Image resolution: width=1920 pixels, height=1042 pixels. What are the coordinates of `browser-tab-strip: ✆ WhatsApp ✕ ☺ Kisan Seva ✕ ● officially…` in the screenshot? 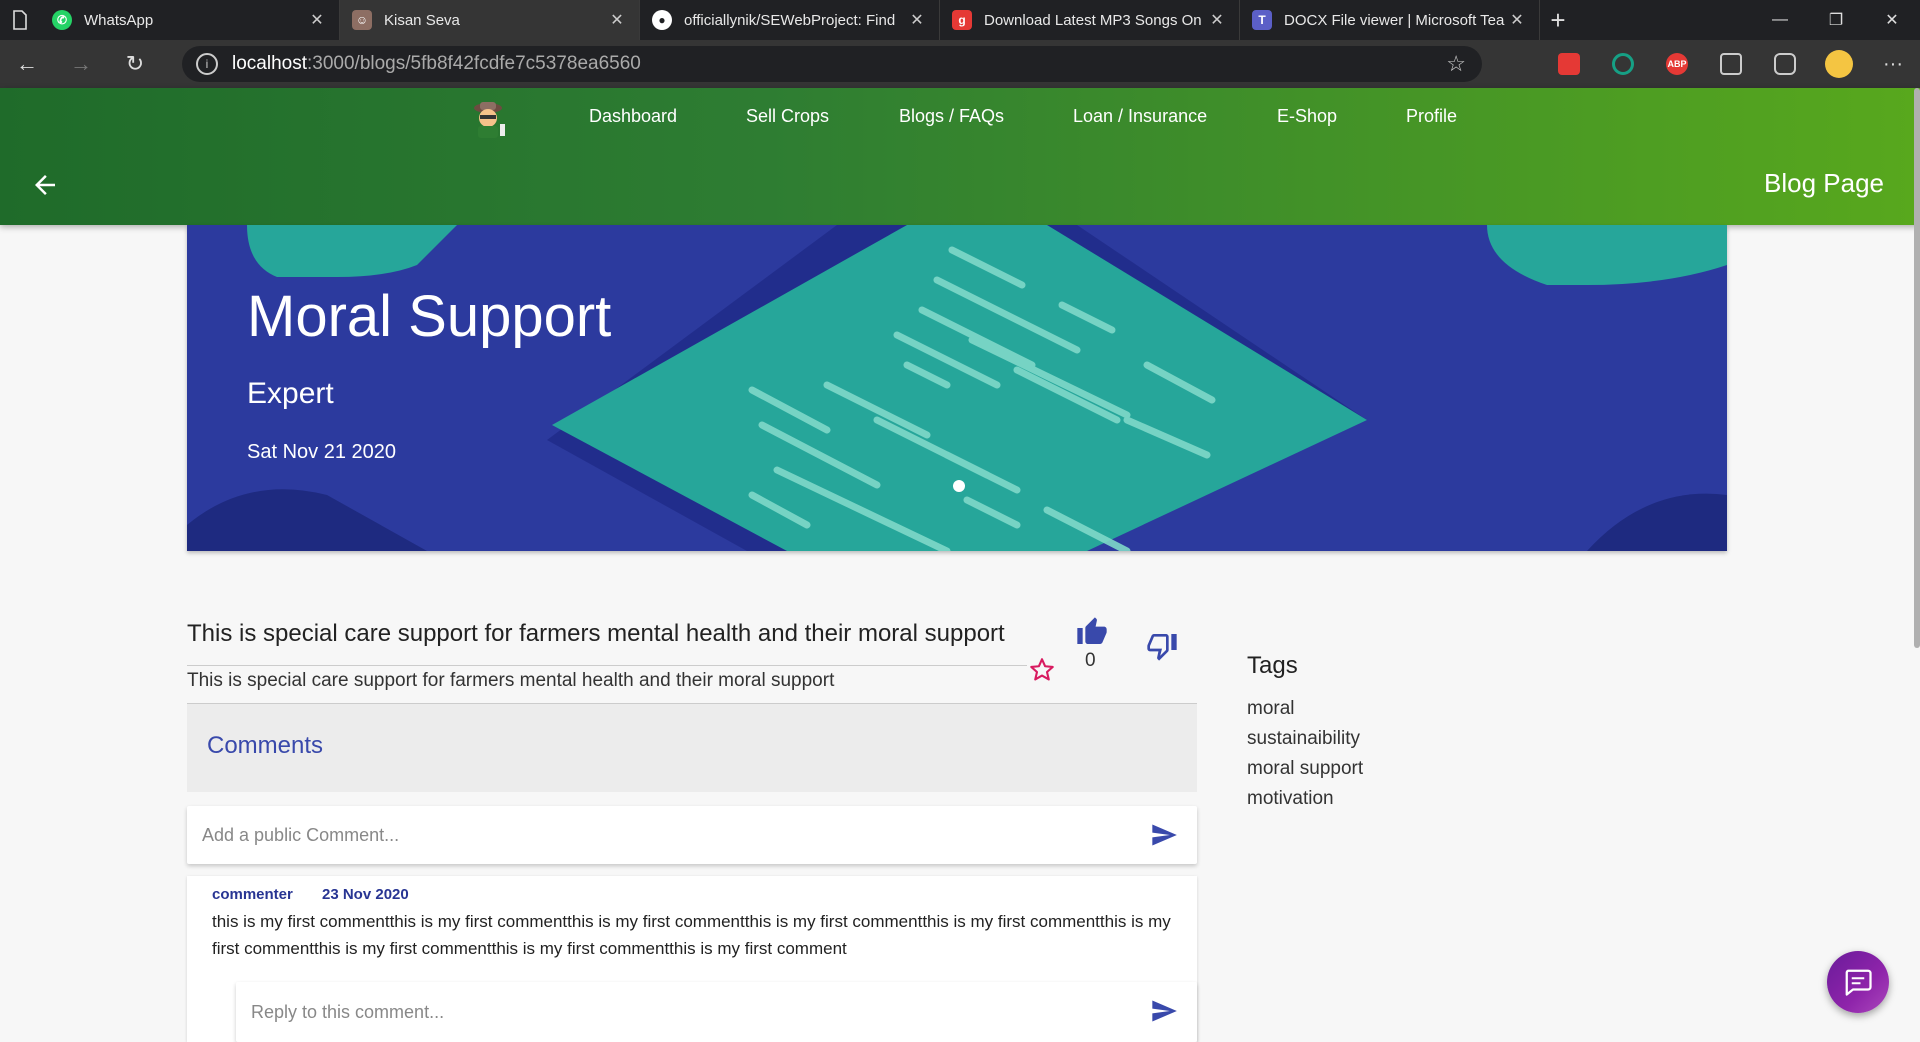 It's located at (960, 20).